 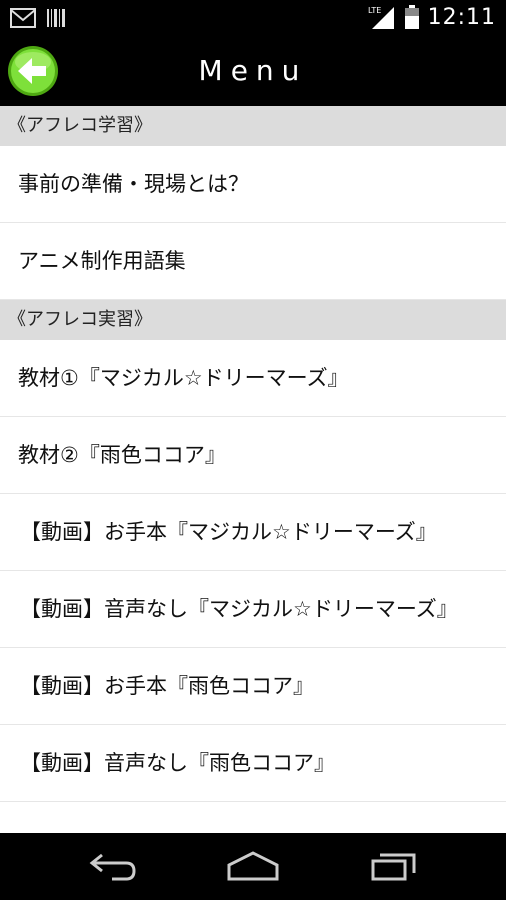 I want to click on list-item: 【動画】お手本『雨色ココア』, so click(x=253, y=686).